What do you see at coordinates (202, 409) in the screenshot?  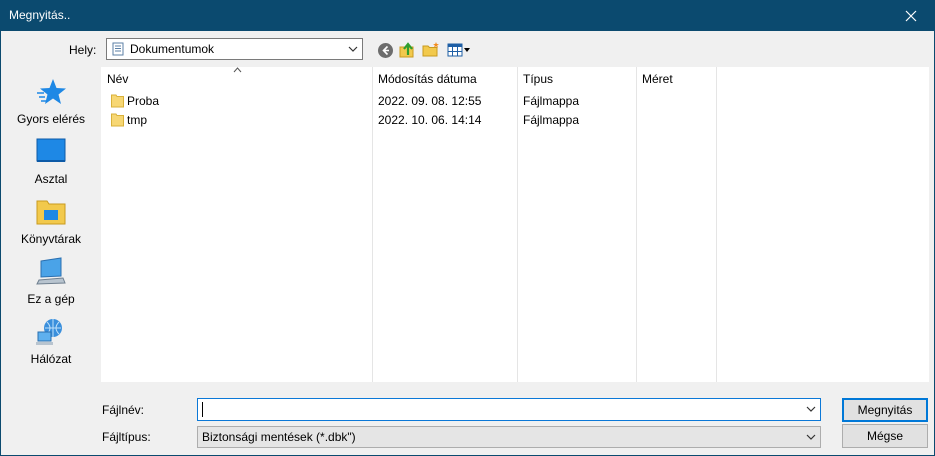 I see `text-caret` at bounding box center [202, 409].